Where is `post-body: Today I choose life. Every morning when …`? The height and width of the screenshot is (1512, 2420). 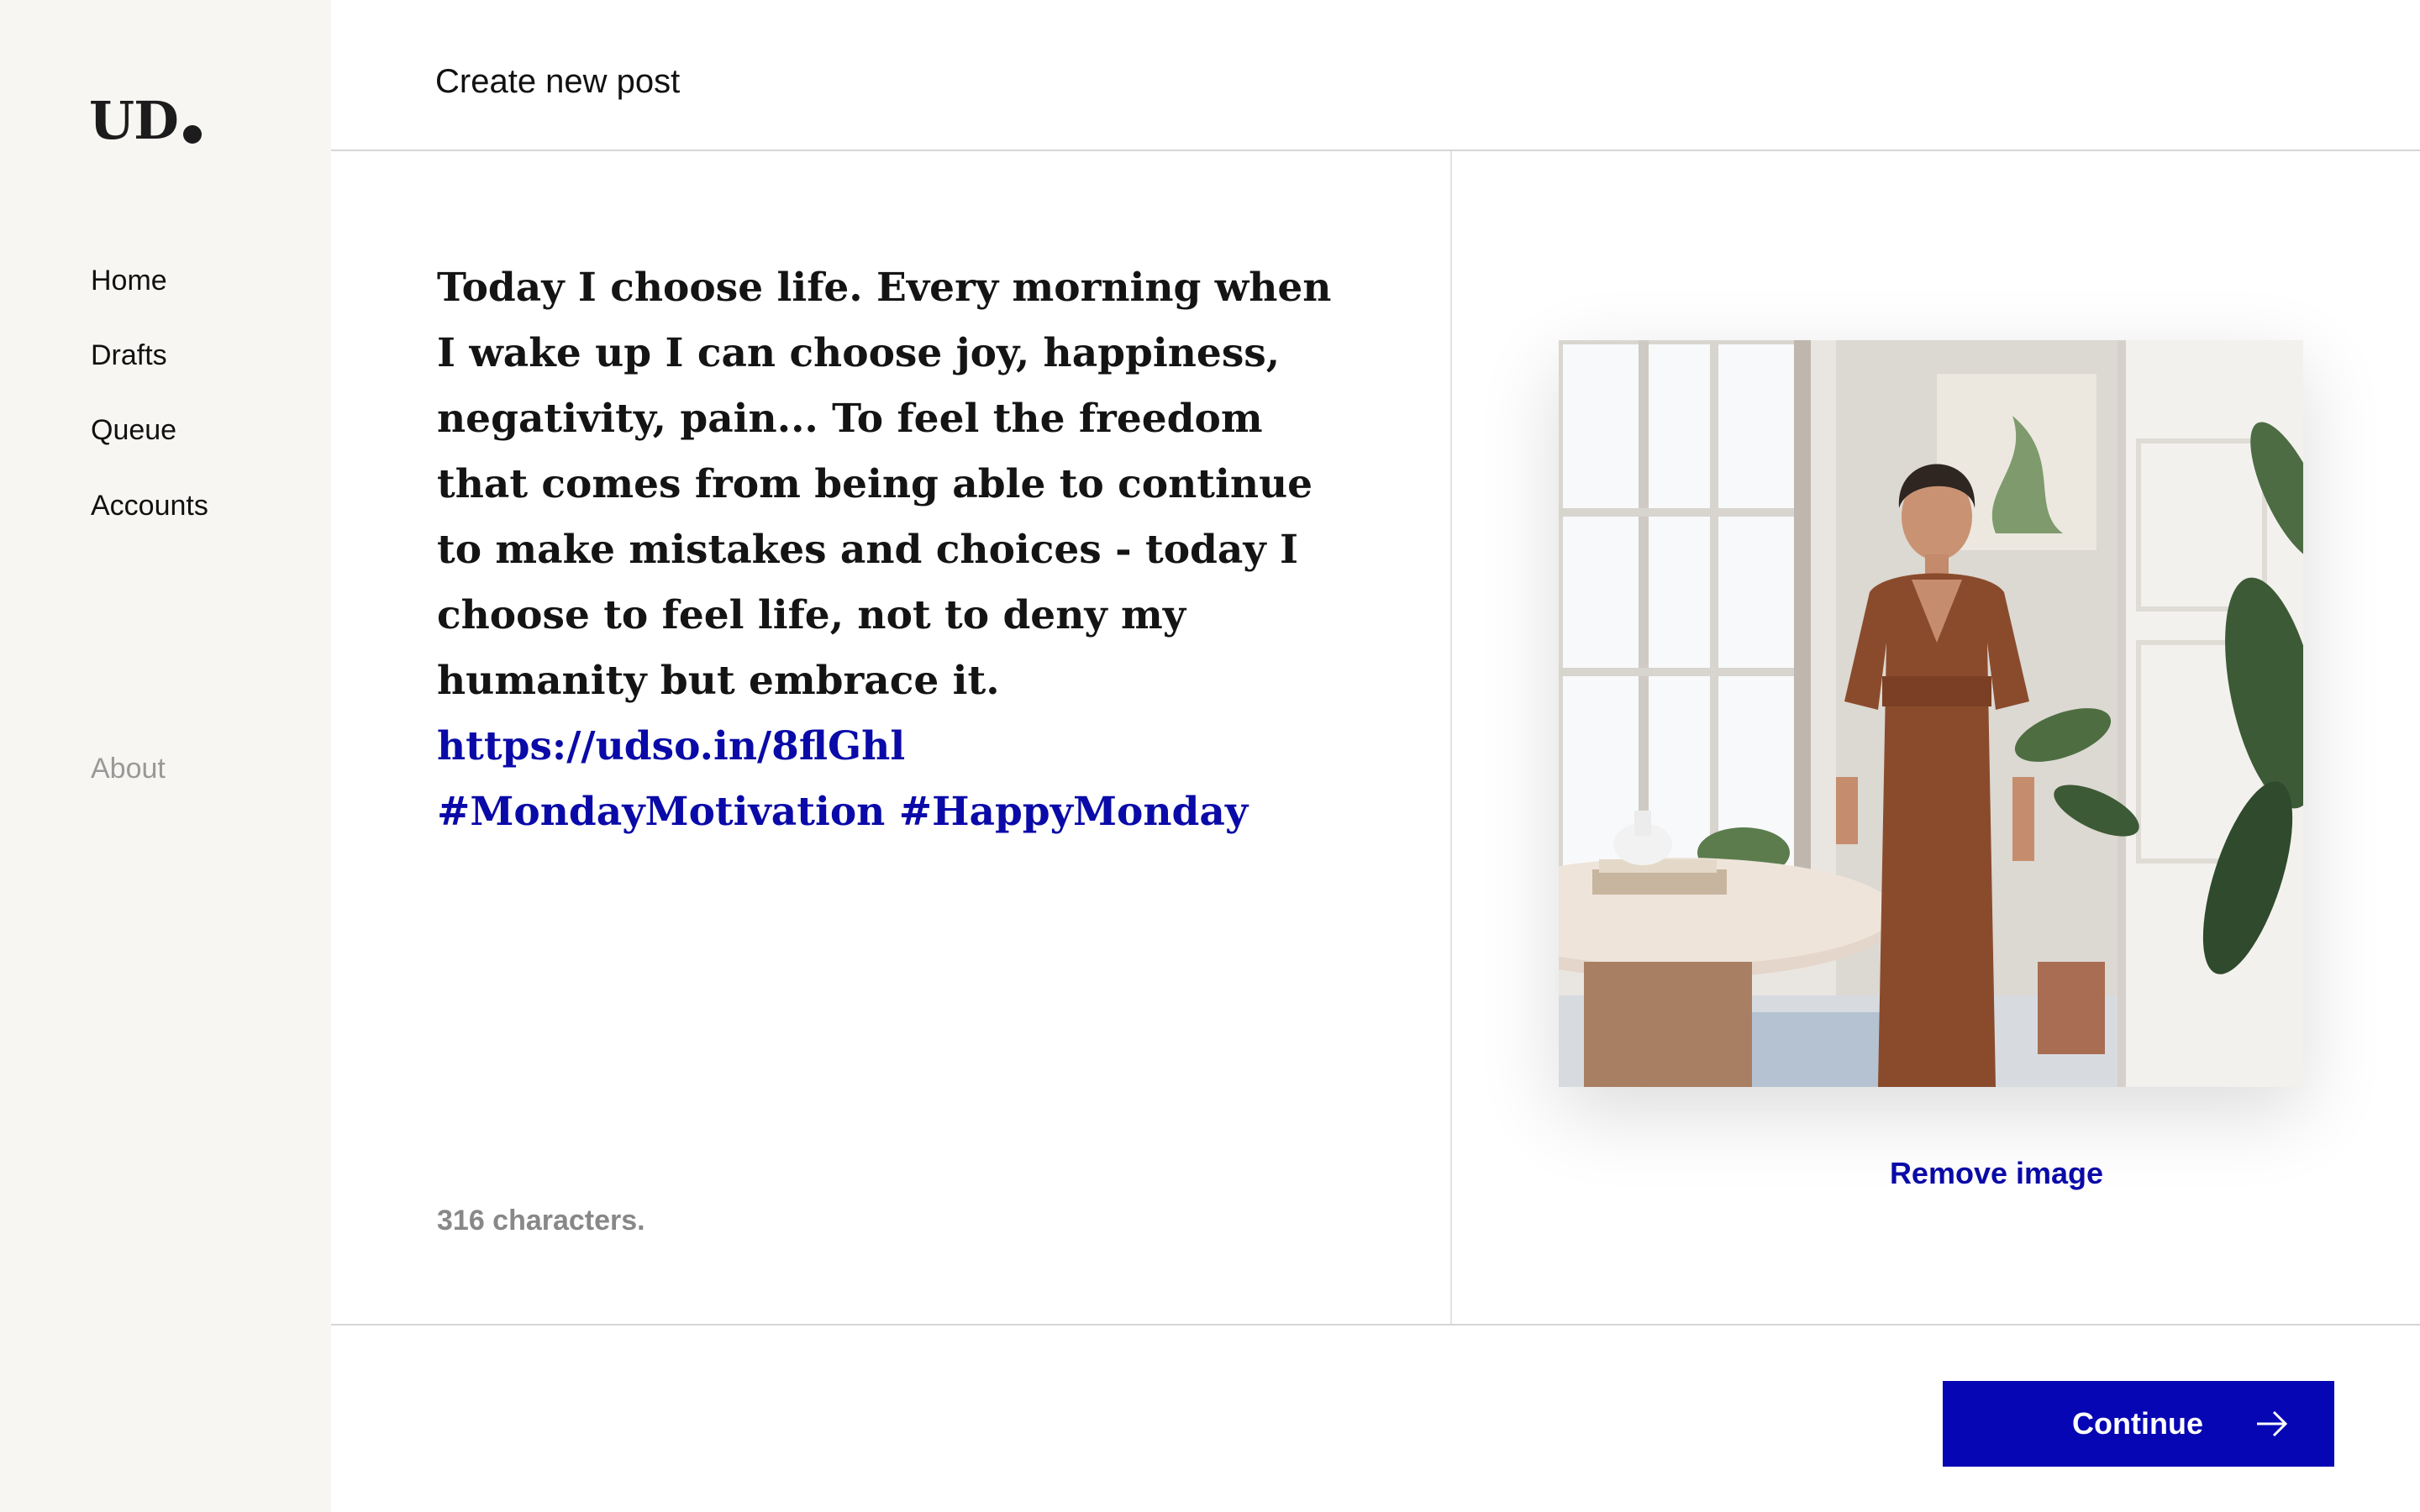
post-body: Today I choose life. Every morning when … is located at coordinates (884, 484).